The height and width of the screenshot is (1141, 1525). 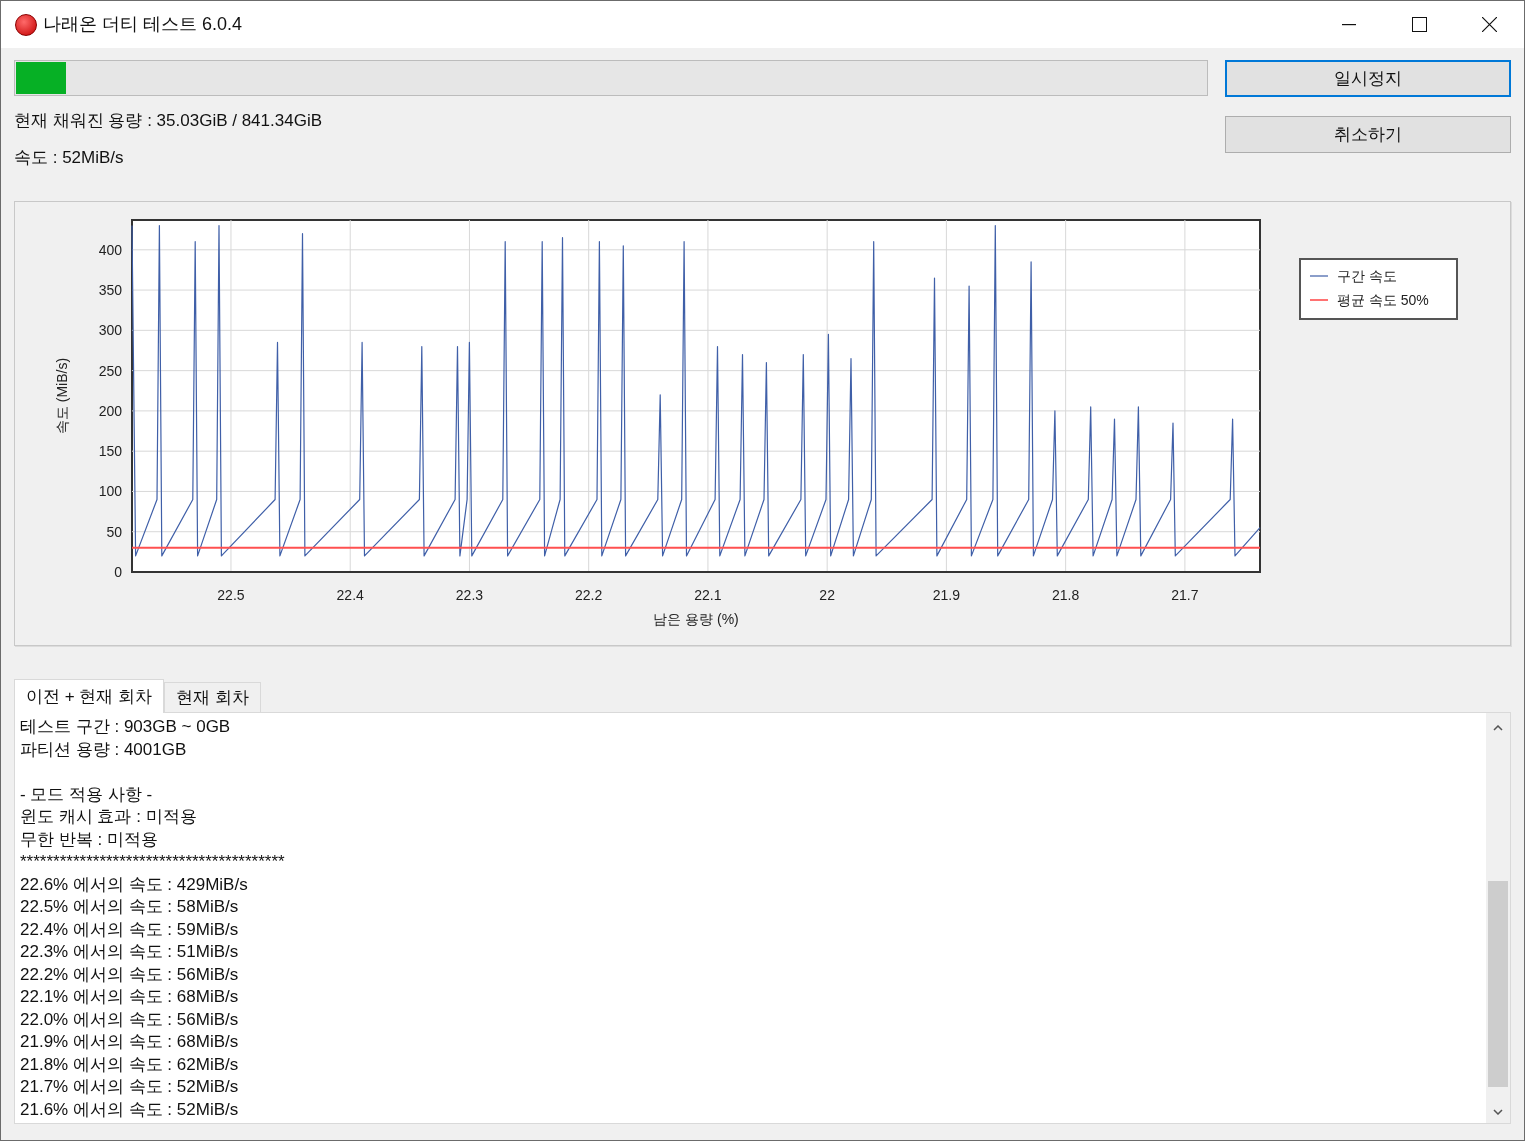 I want to click on log-line: 21.9% 에서의 속도 : 68MiB/s, so click(x=130, y=1042).